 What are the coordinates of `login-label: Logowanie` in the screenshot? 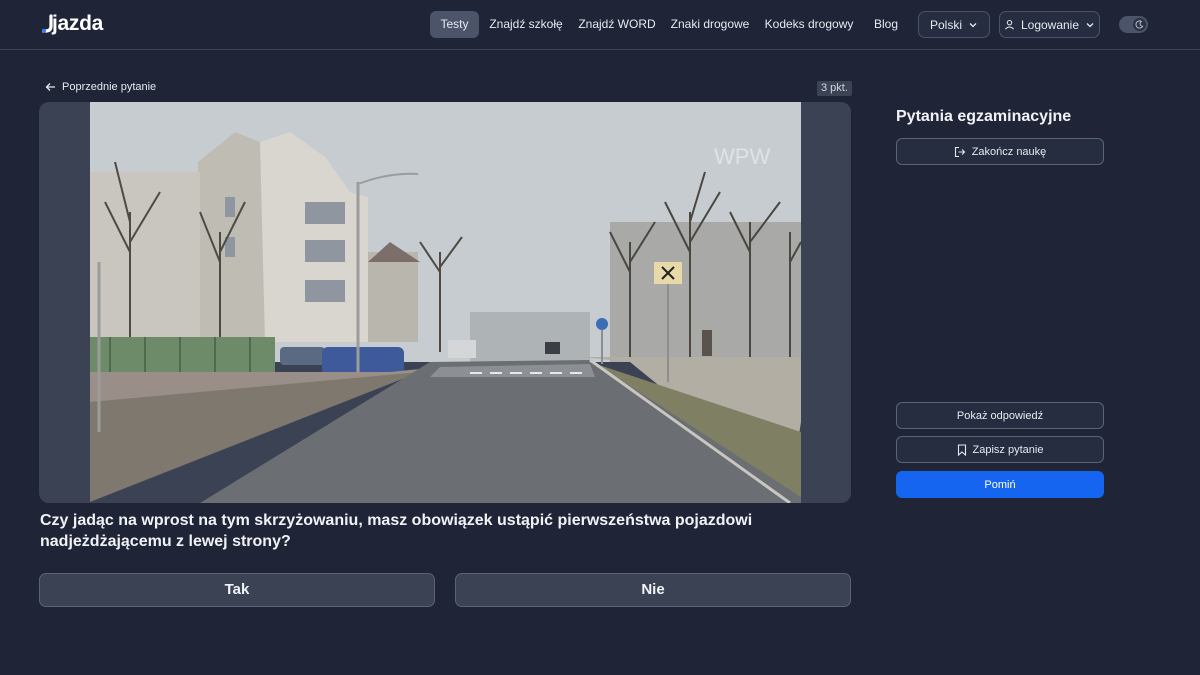 It's located at (1050, 24).